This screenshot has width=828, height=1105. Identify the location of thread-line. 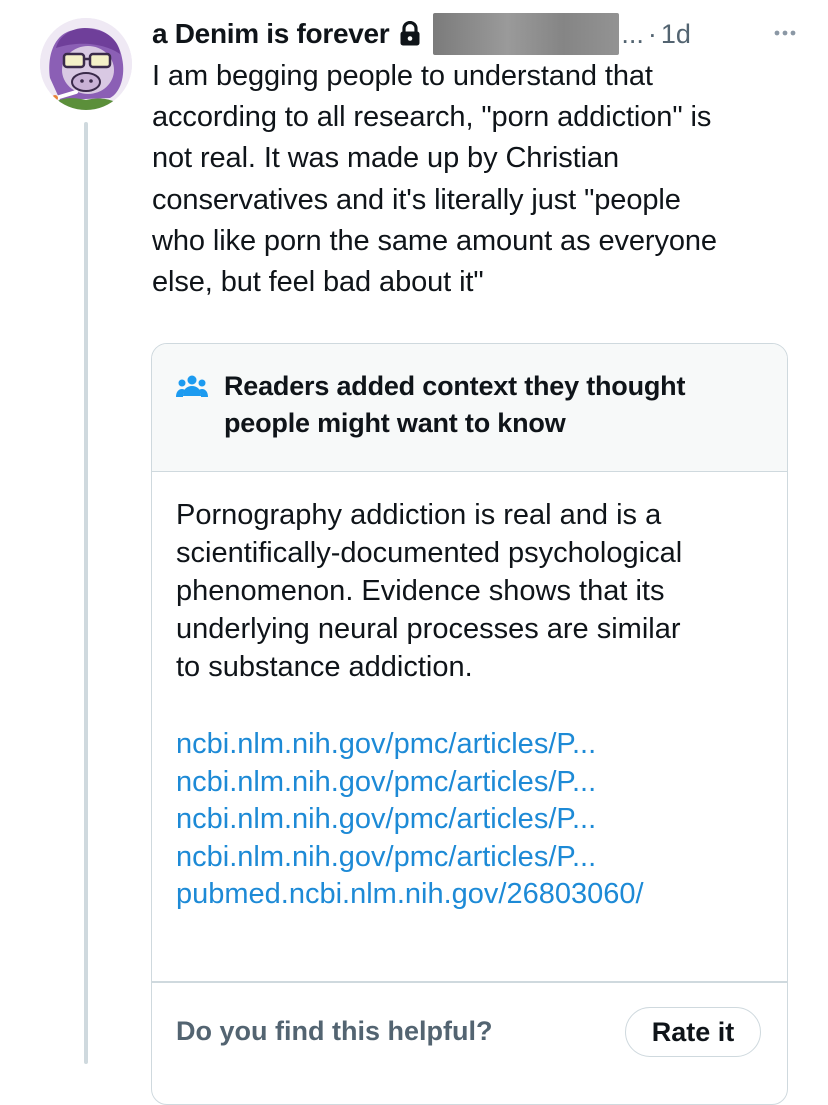
(86, 593).